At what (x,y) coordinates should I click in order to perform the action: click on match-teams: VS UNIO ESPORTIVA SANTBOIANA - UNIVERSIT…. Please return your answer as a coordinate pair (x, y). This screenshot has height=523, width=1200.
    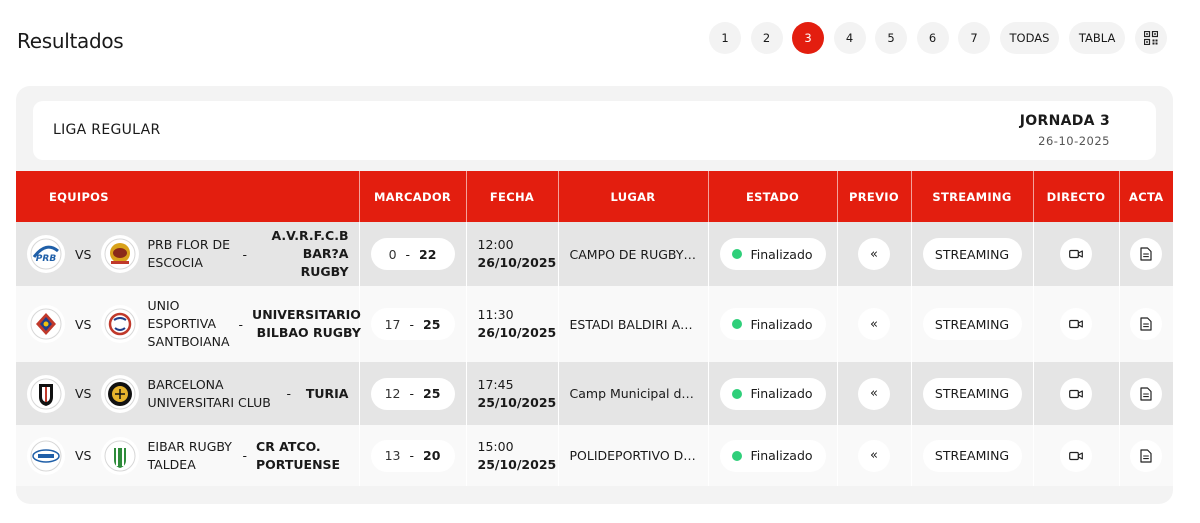
    Looking at the image, I should click on (188, 324).